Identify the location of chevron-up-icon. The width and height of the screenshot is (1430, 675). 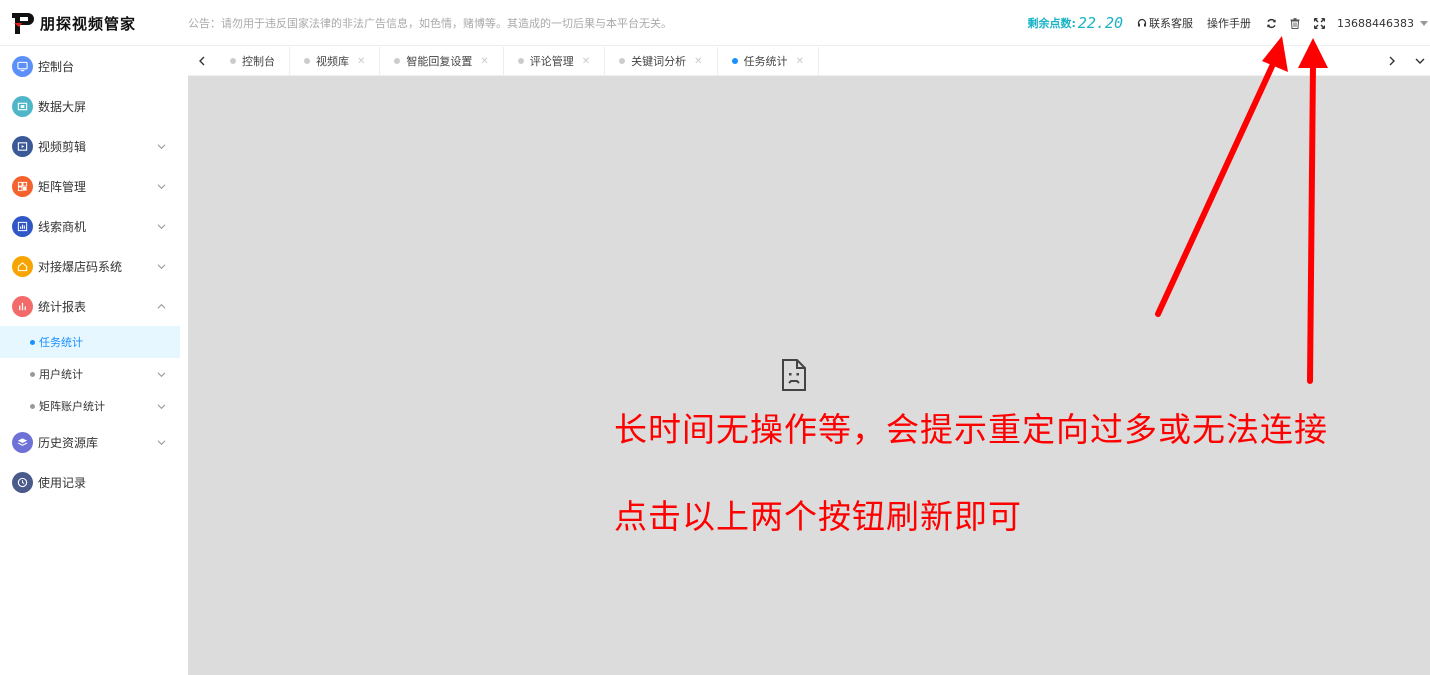
(161, 306).